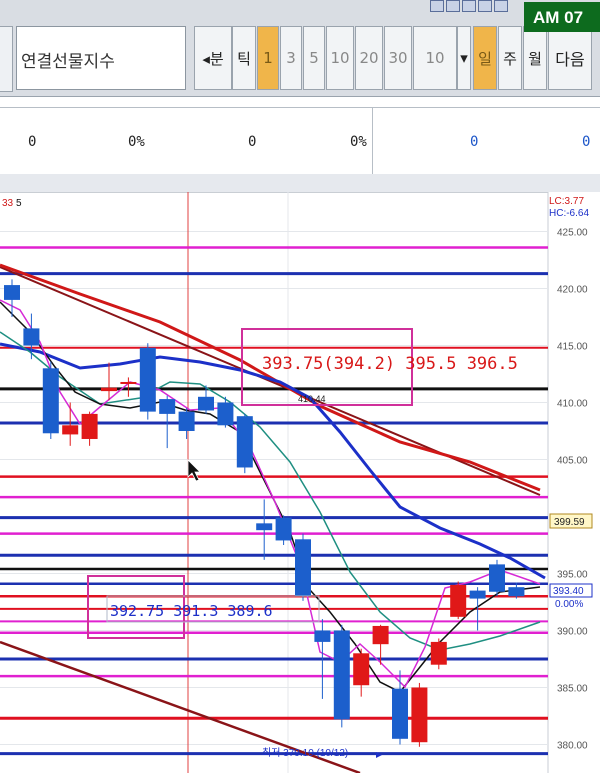  Describe the element at coordinates (437, 6) in the screenshot. I see `restore-icon` at that location.